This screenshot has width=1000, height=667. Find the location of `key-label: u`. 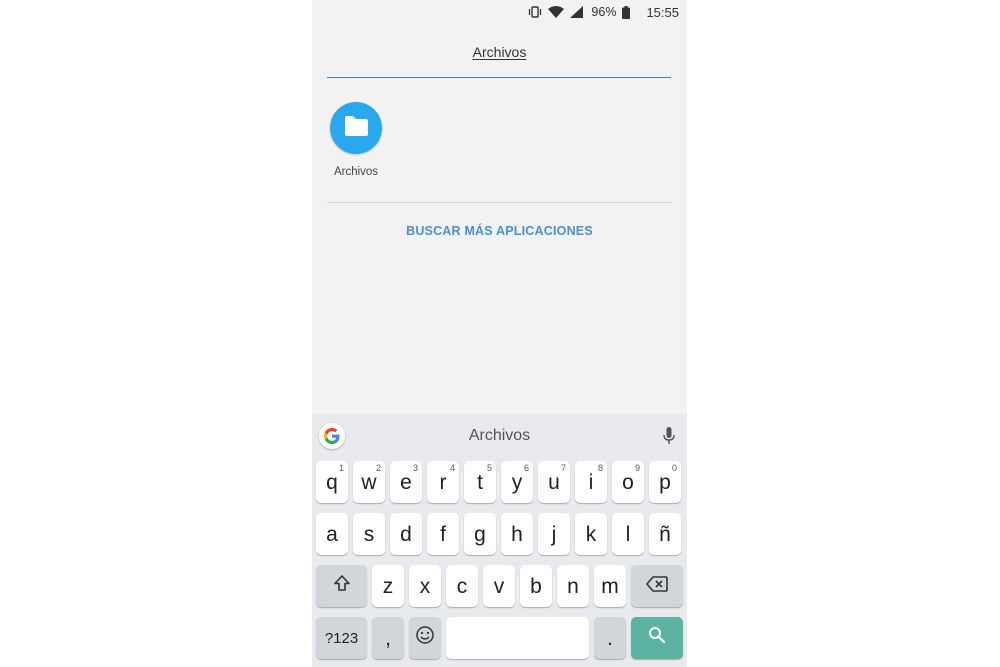

key-label: u is located at coordinates (554, 482).